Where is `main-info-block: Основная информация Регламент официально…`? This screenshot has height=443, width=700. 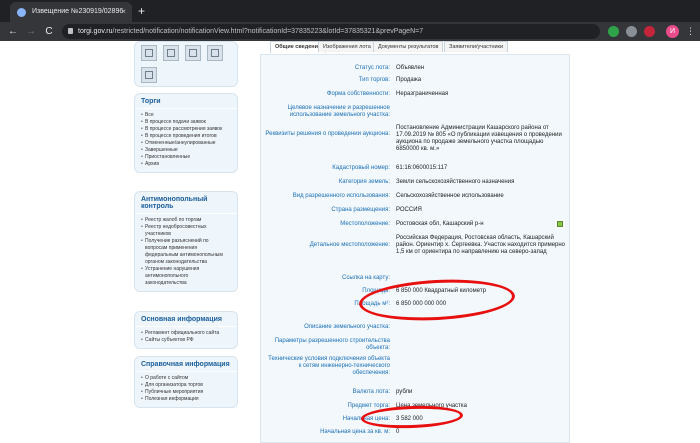
main-info-block: Основная информация Регламент официально… is located at coordinates (186, 330).